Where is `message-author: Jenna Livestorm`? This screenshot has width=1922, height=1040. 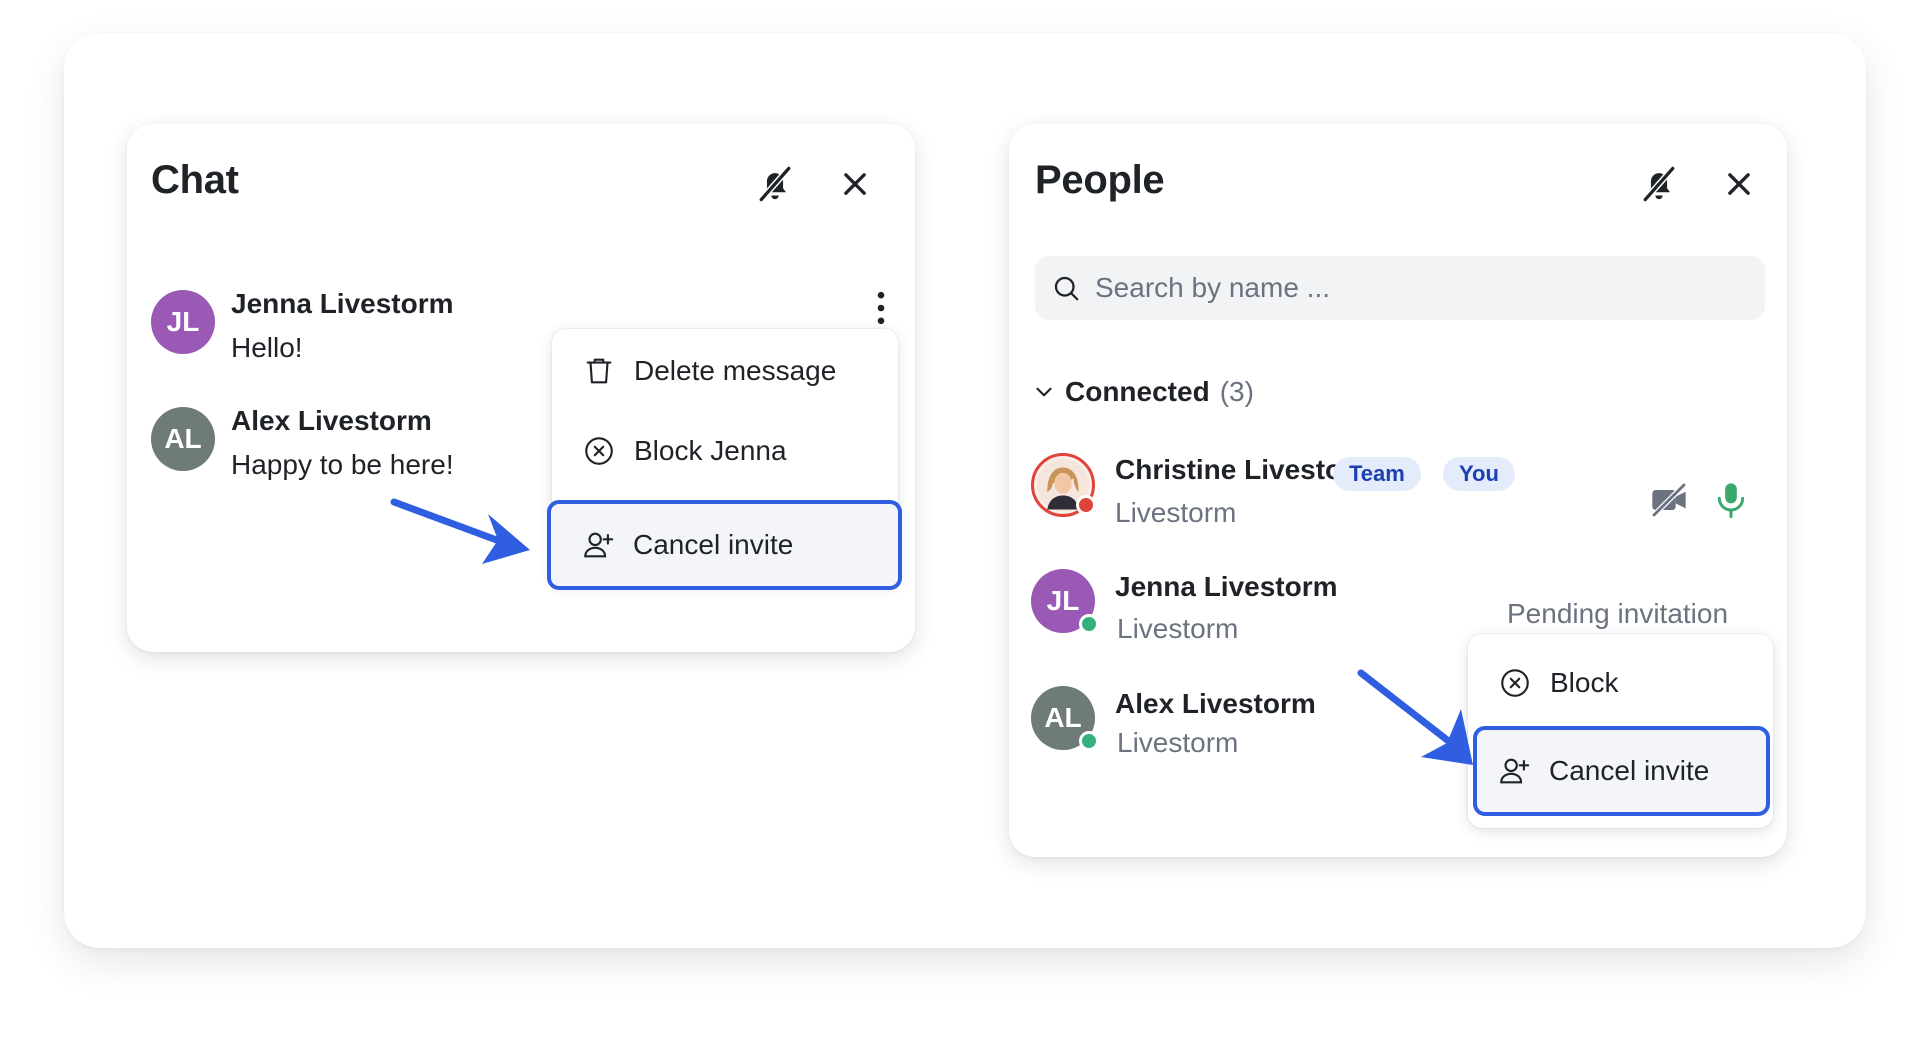 message-author: Jenna Livestorm is located at coordinates (342, 303).